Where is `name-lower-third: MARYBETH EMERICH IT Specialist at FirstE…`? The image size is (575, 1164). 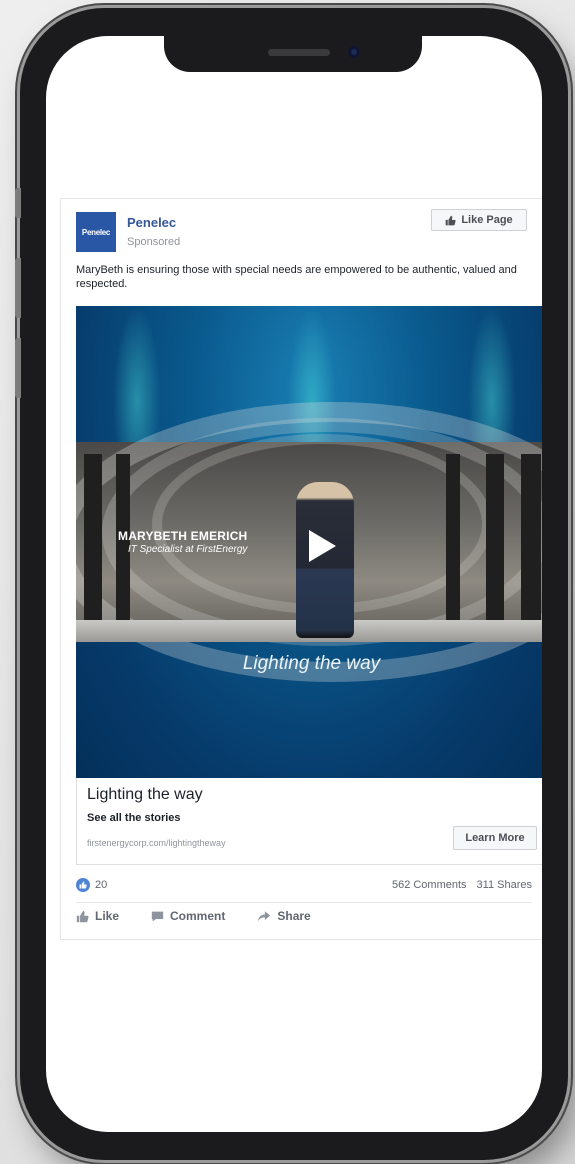
name-lower-third: MARYBETH EMERICH IT Specialist at FirstE… is located at coordinates (182, 542).